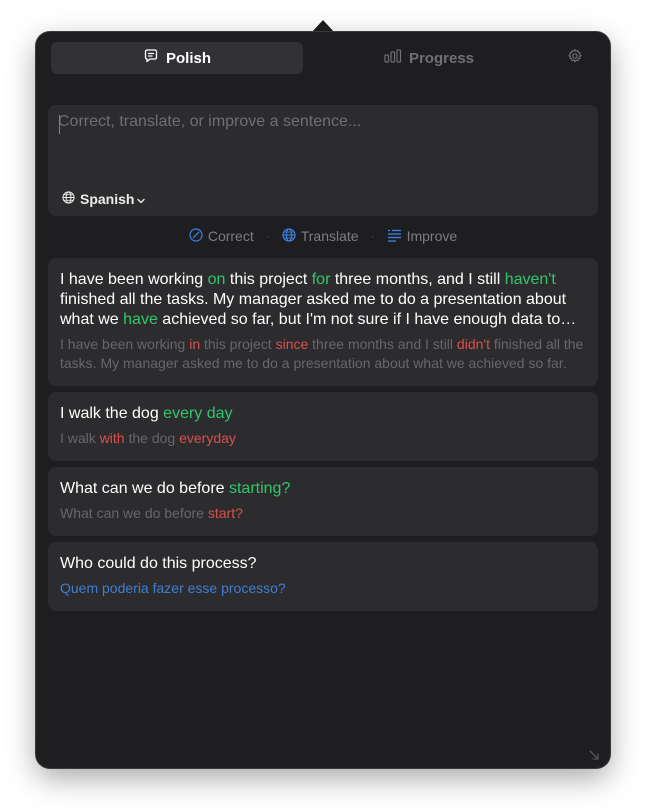  What do you see at coordinates (397, 236) in the screenshot?
I see `sparkle-lines-icon` at bounding box center [397, 236].